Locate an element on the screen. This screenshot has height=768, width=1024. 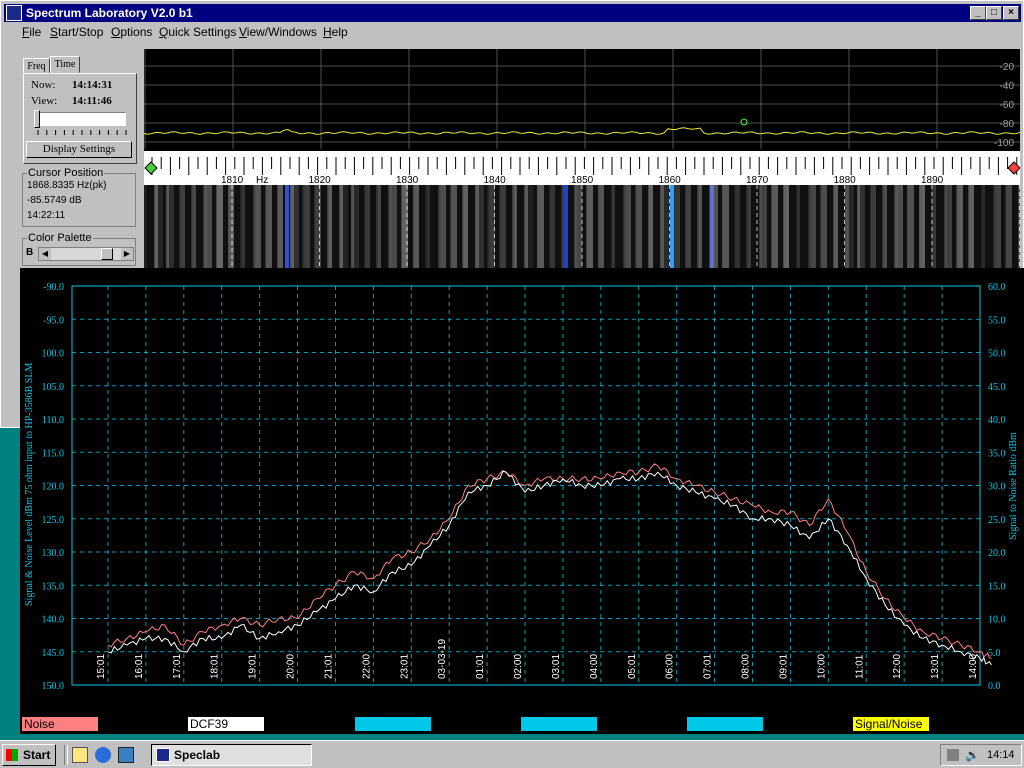
scroll-right-icon: ▶ is located at coordinates (127, 254).